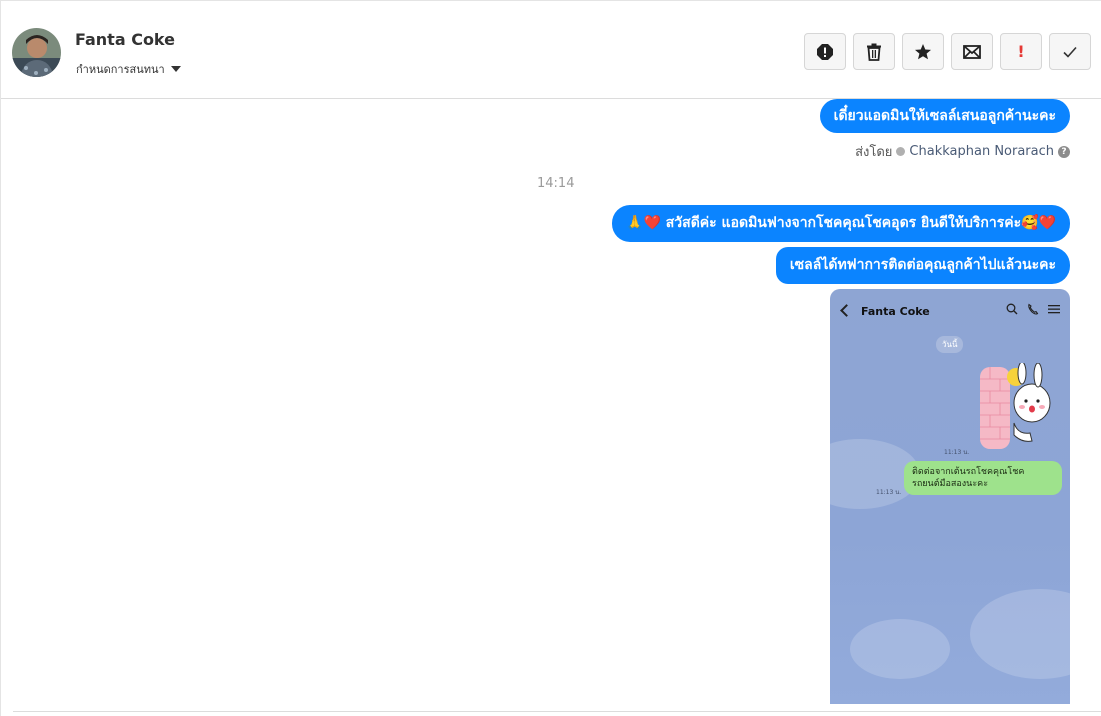 The width and height of the screenshot is (1101, 716). I want to click on contact-name: Fanta Coke, so click(125, 39).